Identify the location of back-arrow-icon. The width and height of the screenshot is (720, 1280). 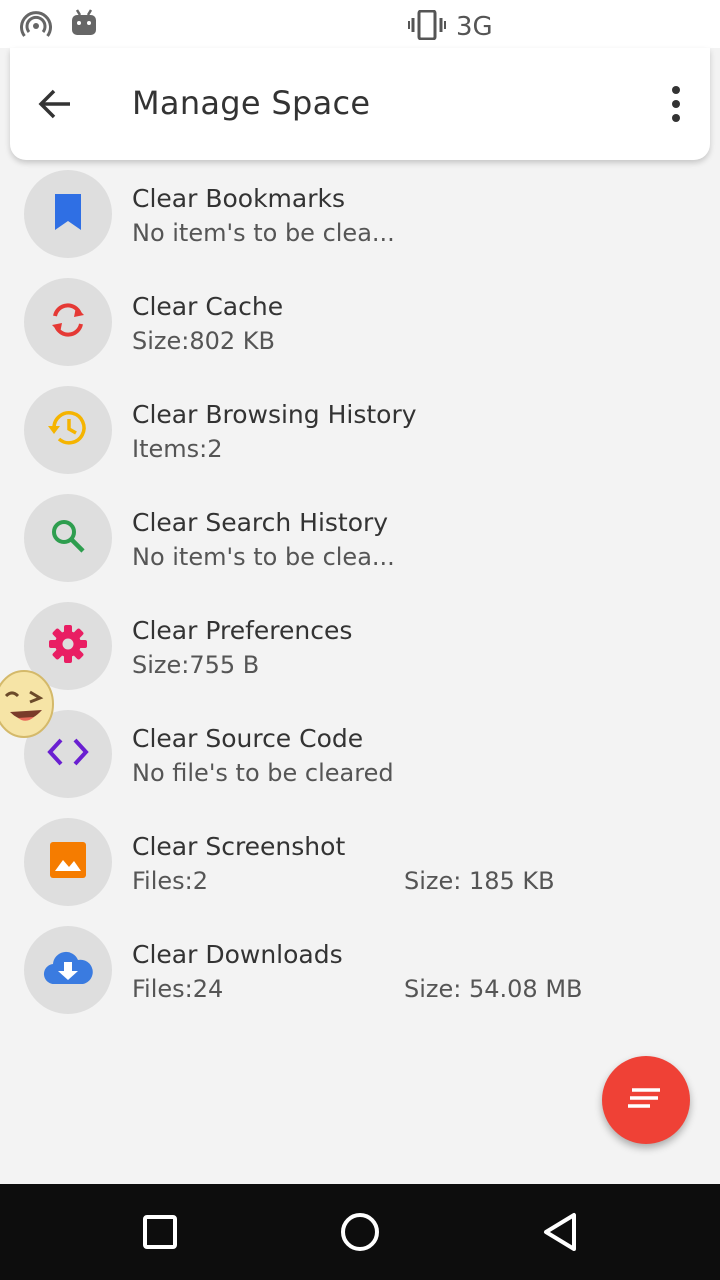
(56, 104).